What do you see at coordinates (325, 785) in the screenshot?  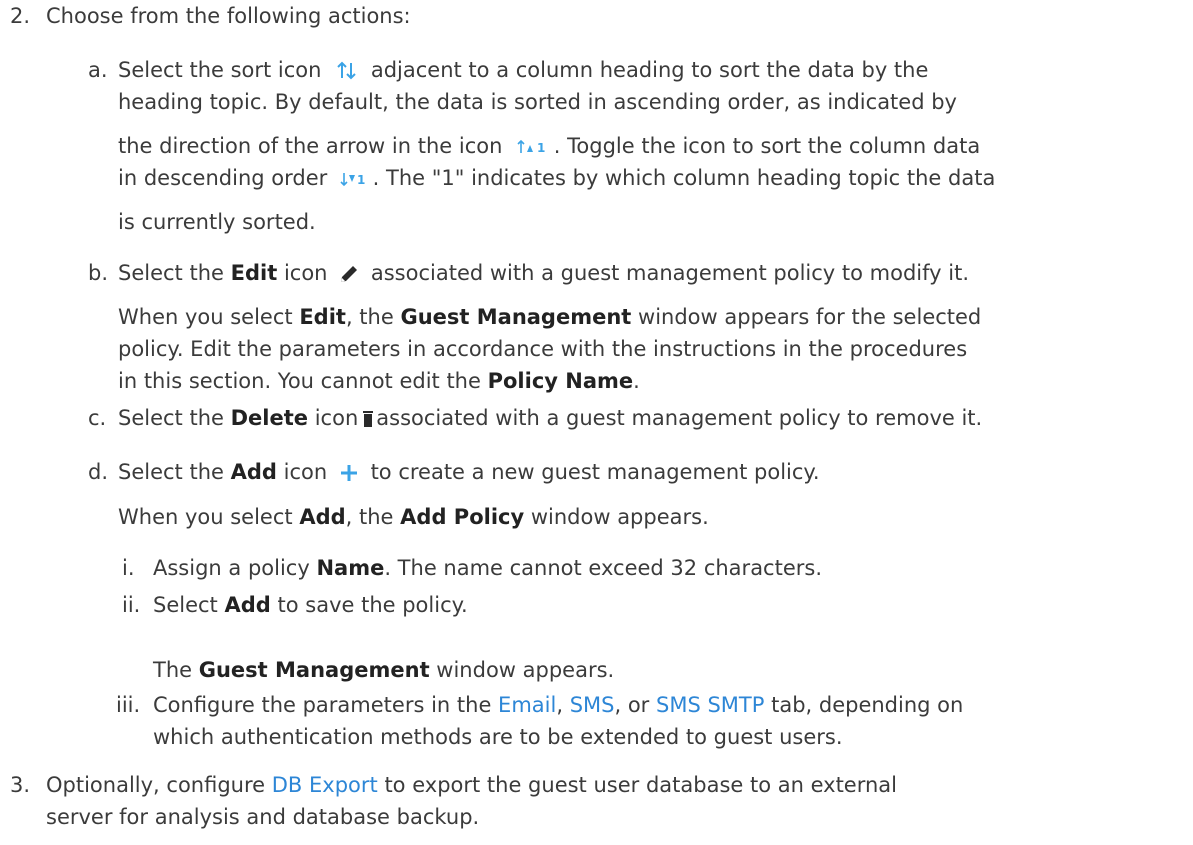 I see `db-export-link: DB Export` at bounding box center [325, 785].